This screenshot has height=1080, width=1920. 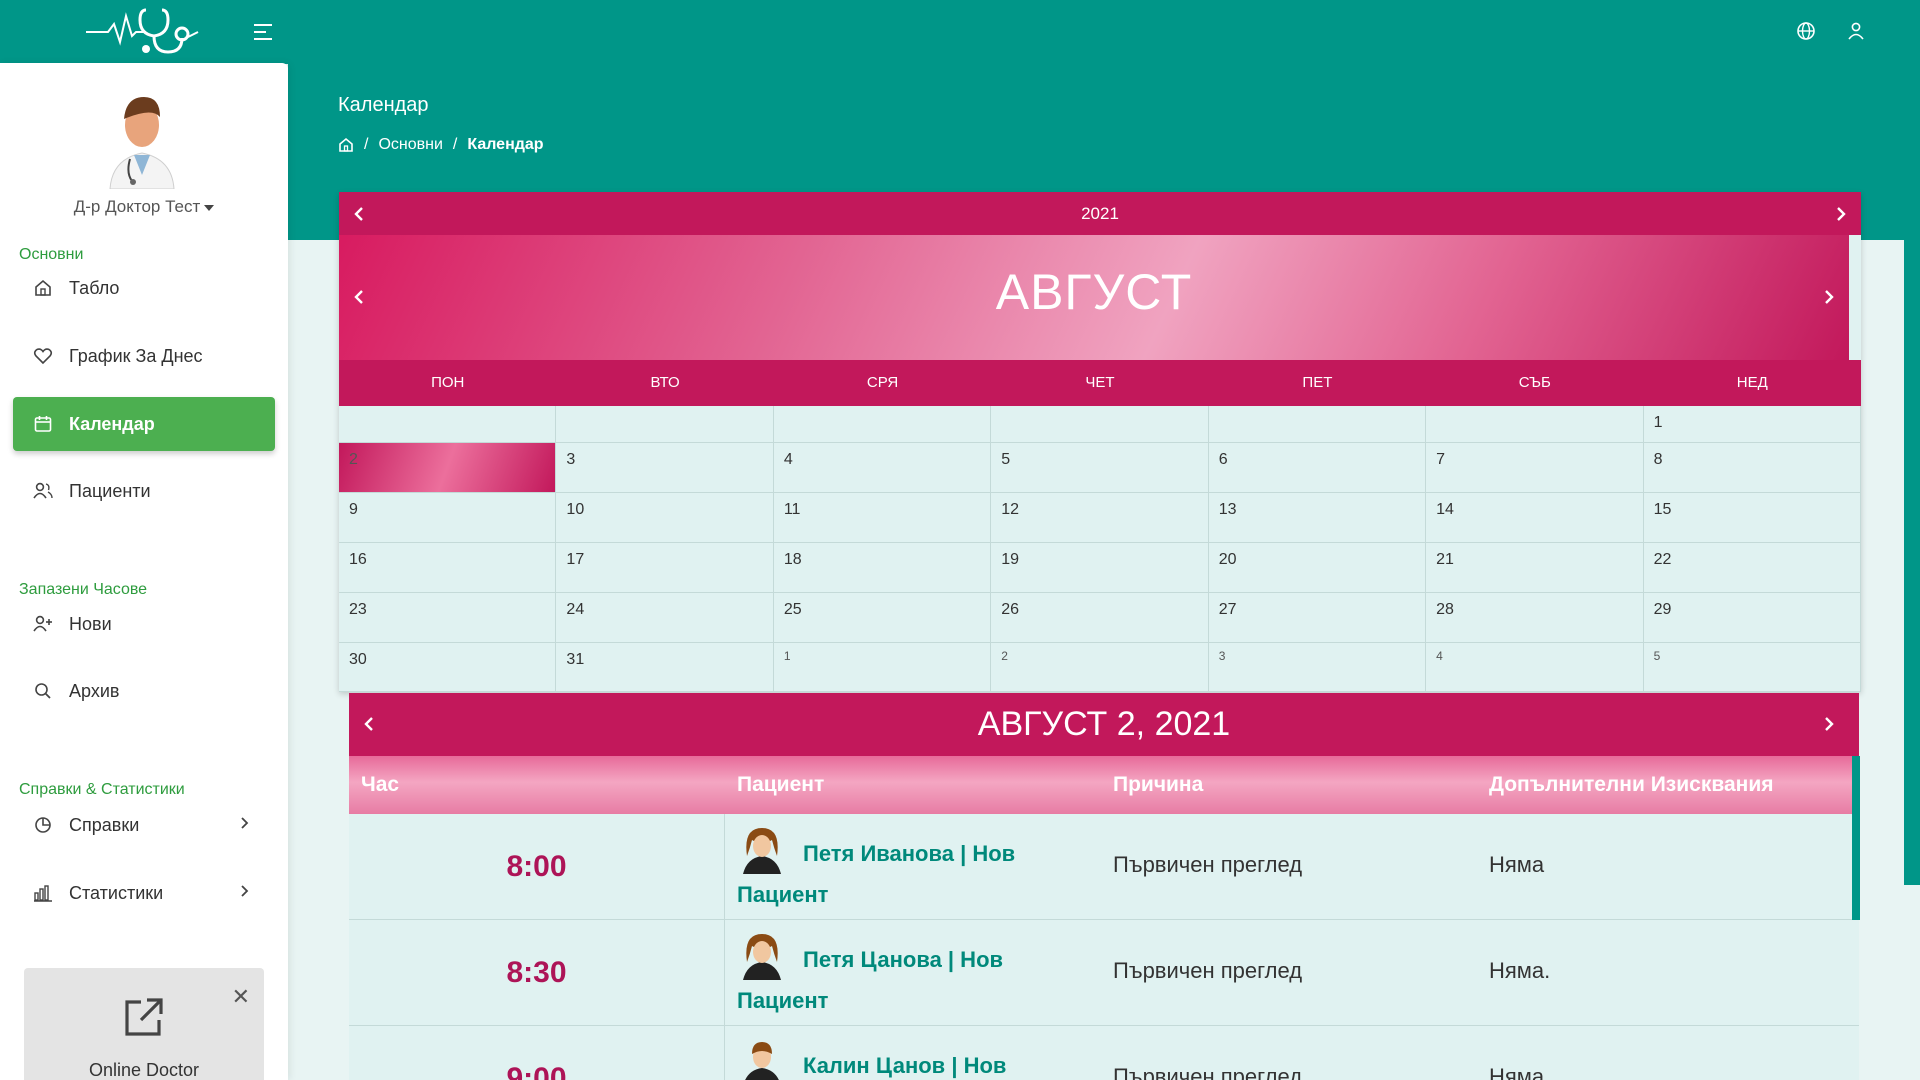 I want to click on column-header: Час, so click(x=380, y=784).